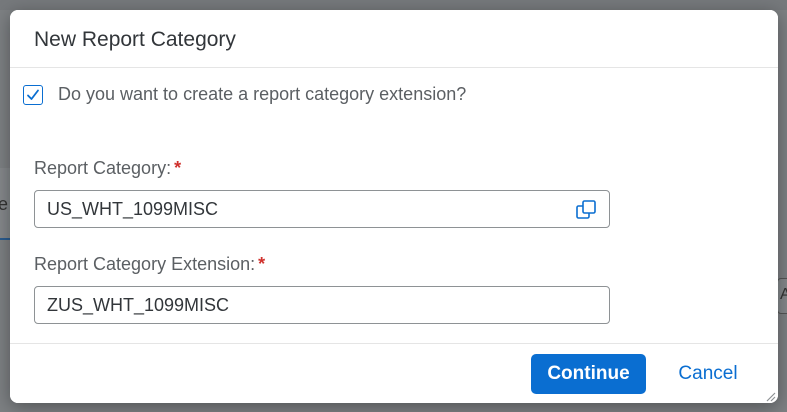 The height and width of the screenshot is (412, 787). What do you see at coordinates (133, 209) in the screenshot?
I see `report-category-value: US_WHT_1099MISC` at bounding box center [133, 209].